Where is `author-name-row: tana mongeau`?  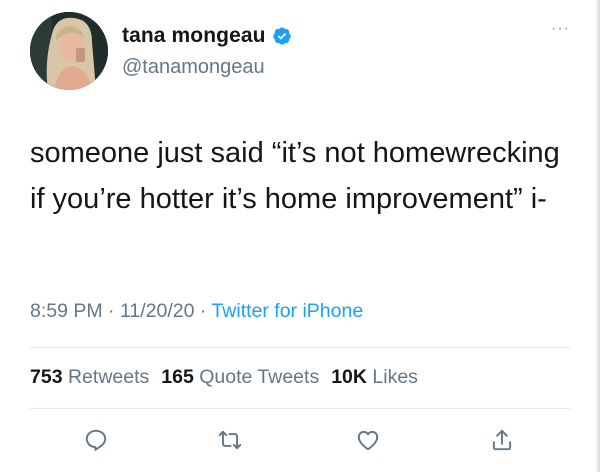
author-name-row: tana mongeau is located at coordinates (207, 36).